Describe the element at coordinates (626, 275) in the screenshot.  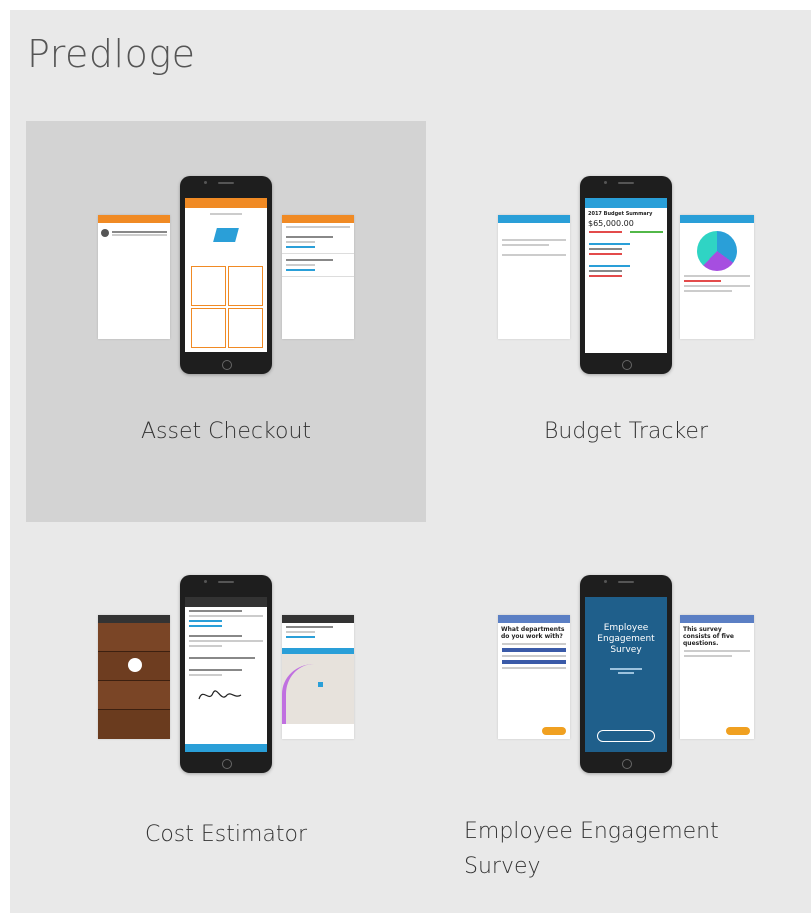
I see `preview-phone: 2017 Budget Summary $65,000.00` at that location.